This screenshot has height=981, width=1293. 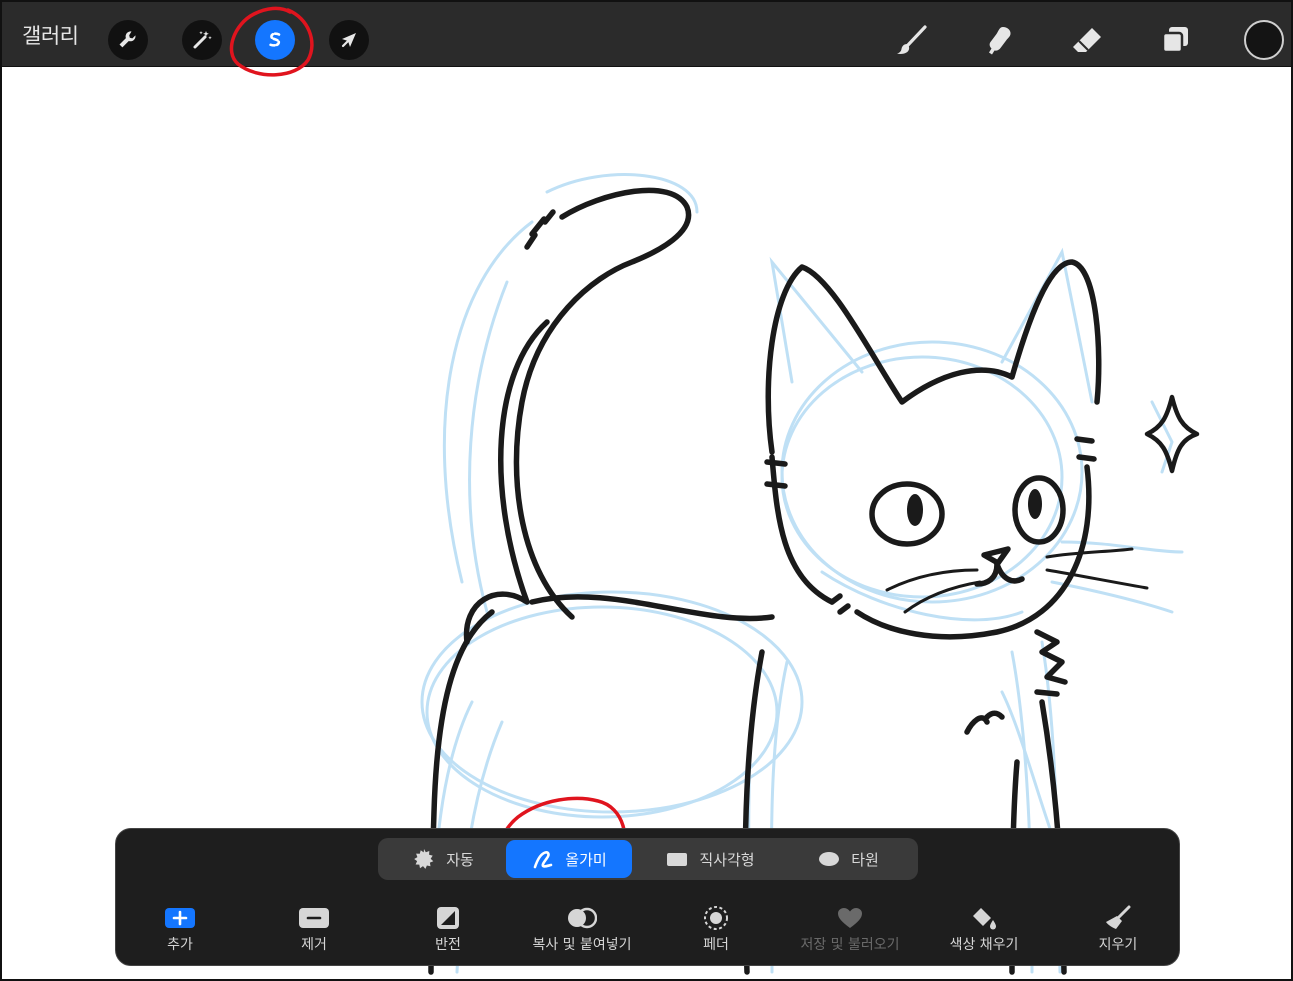 I want to click on selection-s-icon, so click(x=274, y=39).